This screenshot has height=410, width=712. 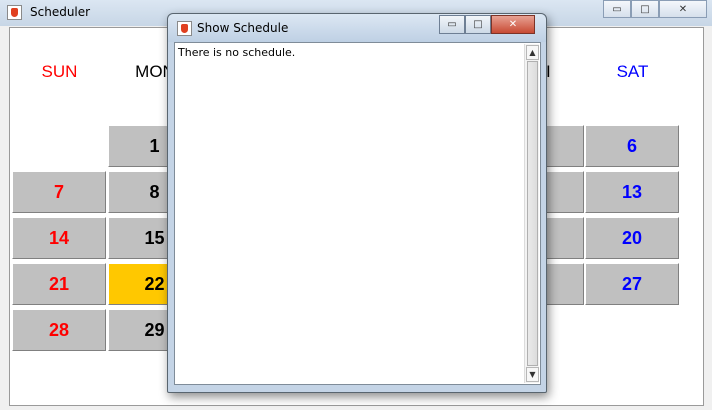 I want to click on main-minimize-button: ▭, so click(x=617, y=9).